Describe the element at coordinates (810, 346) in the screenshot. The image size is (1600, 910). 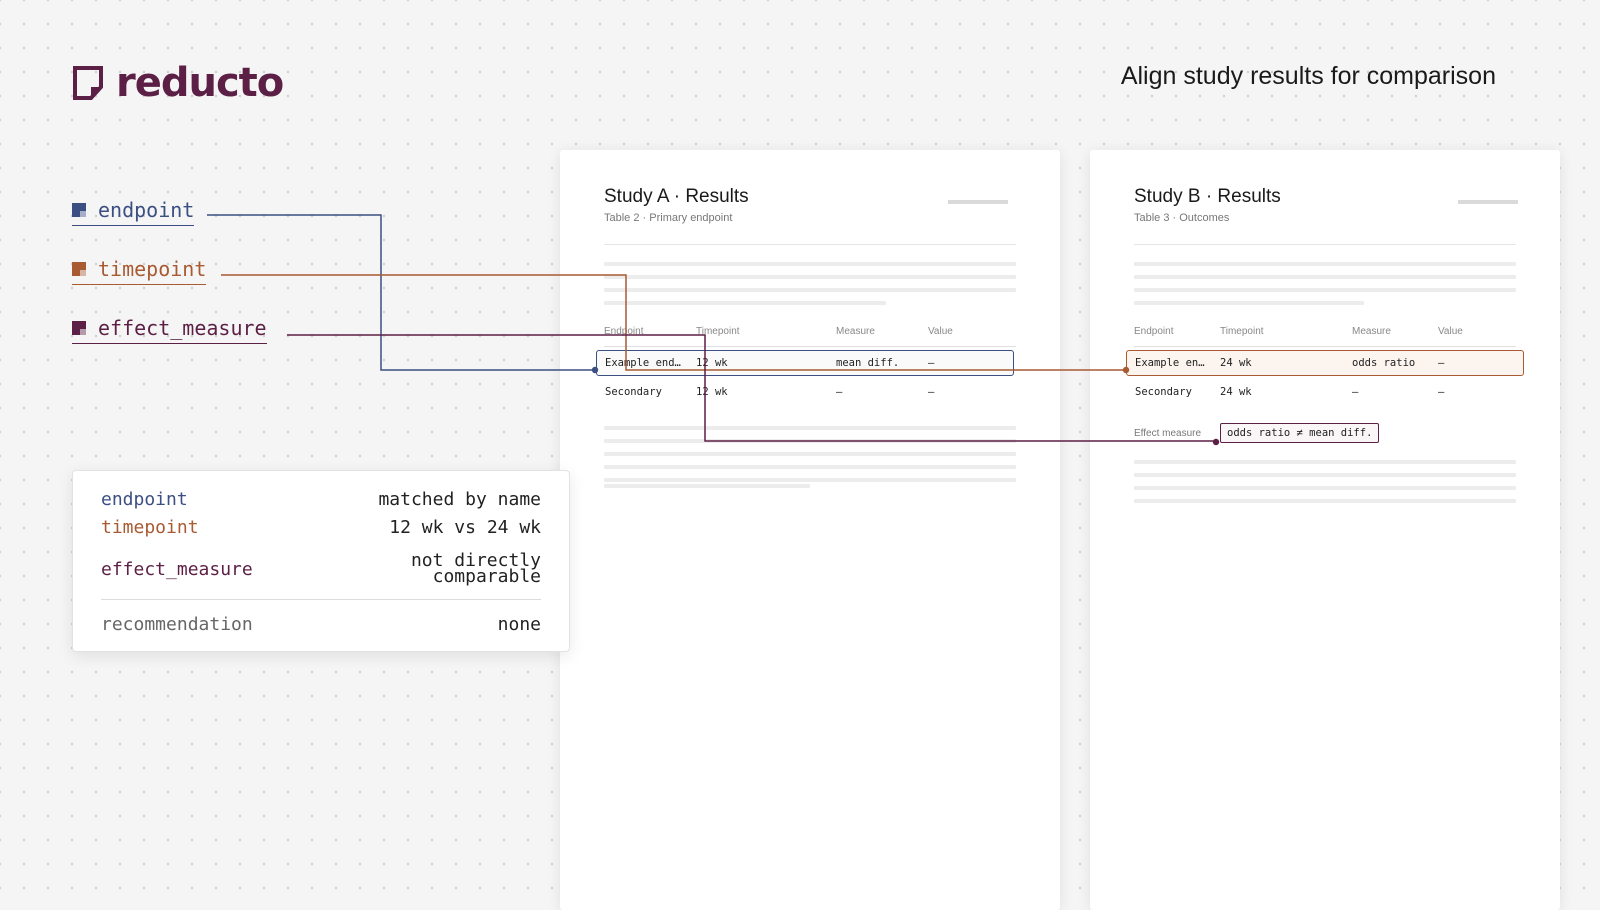
I see `study-a-header-rule` at that location.